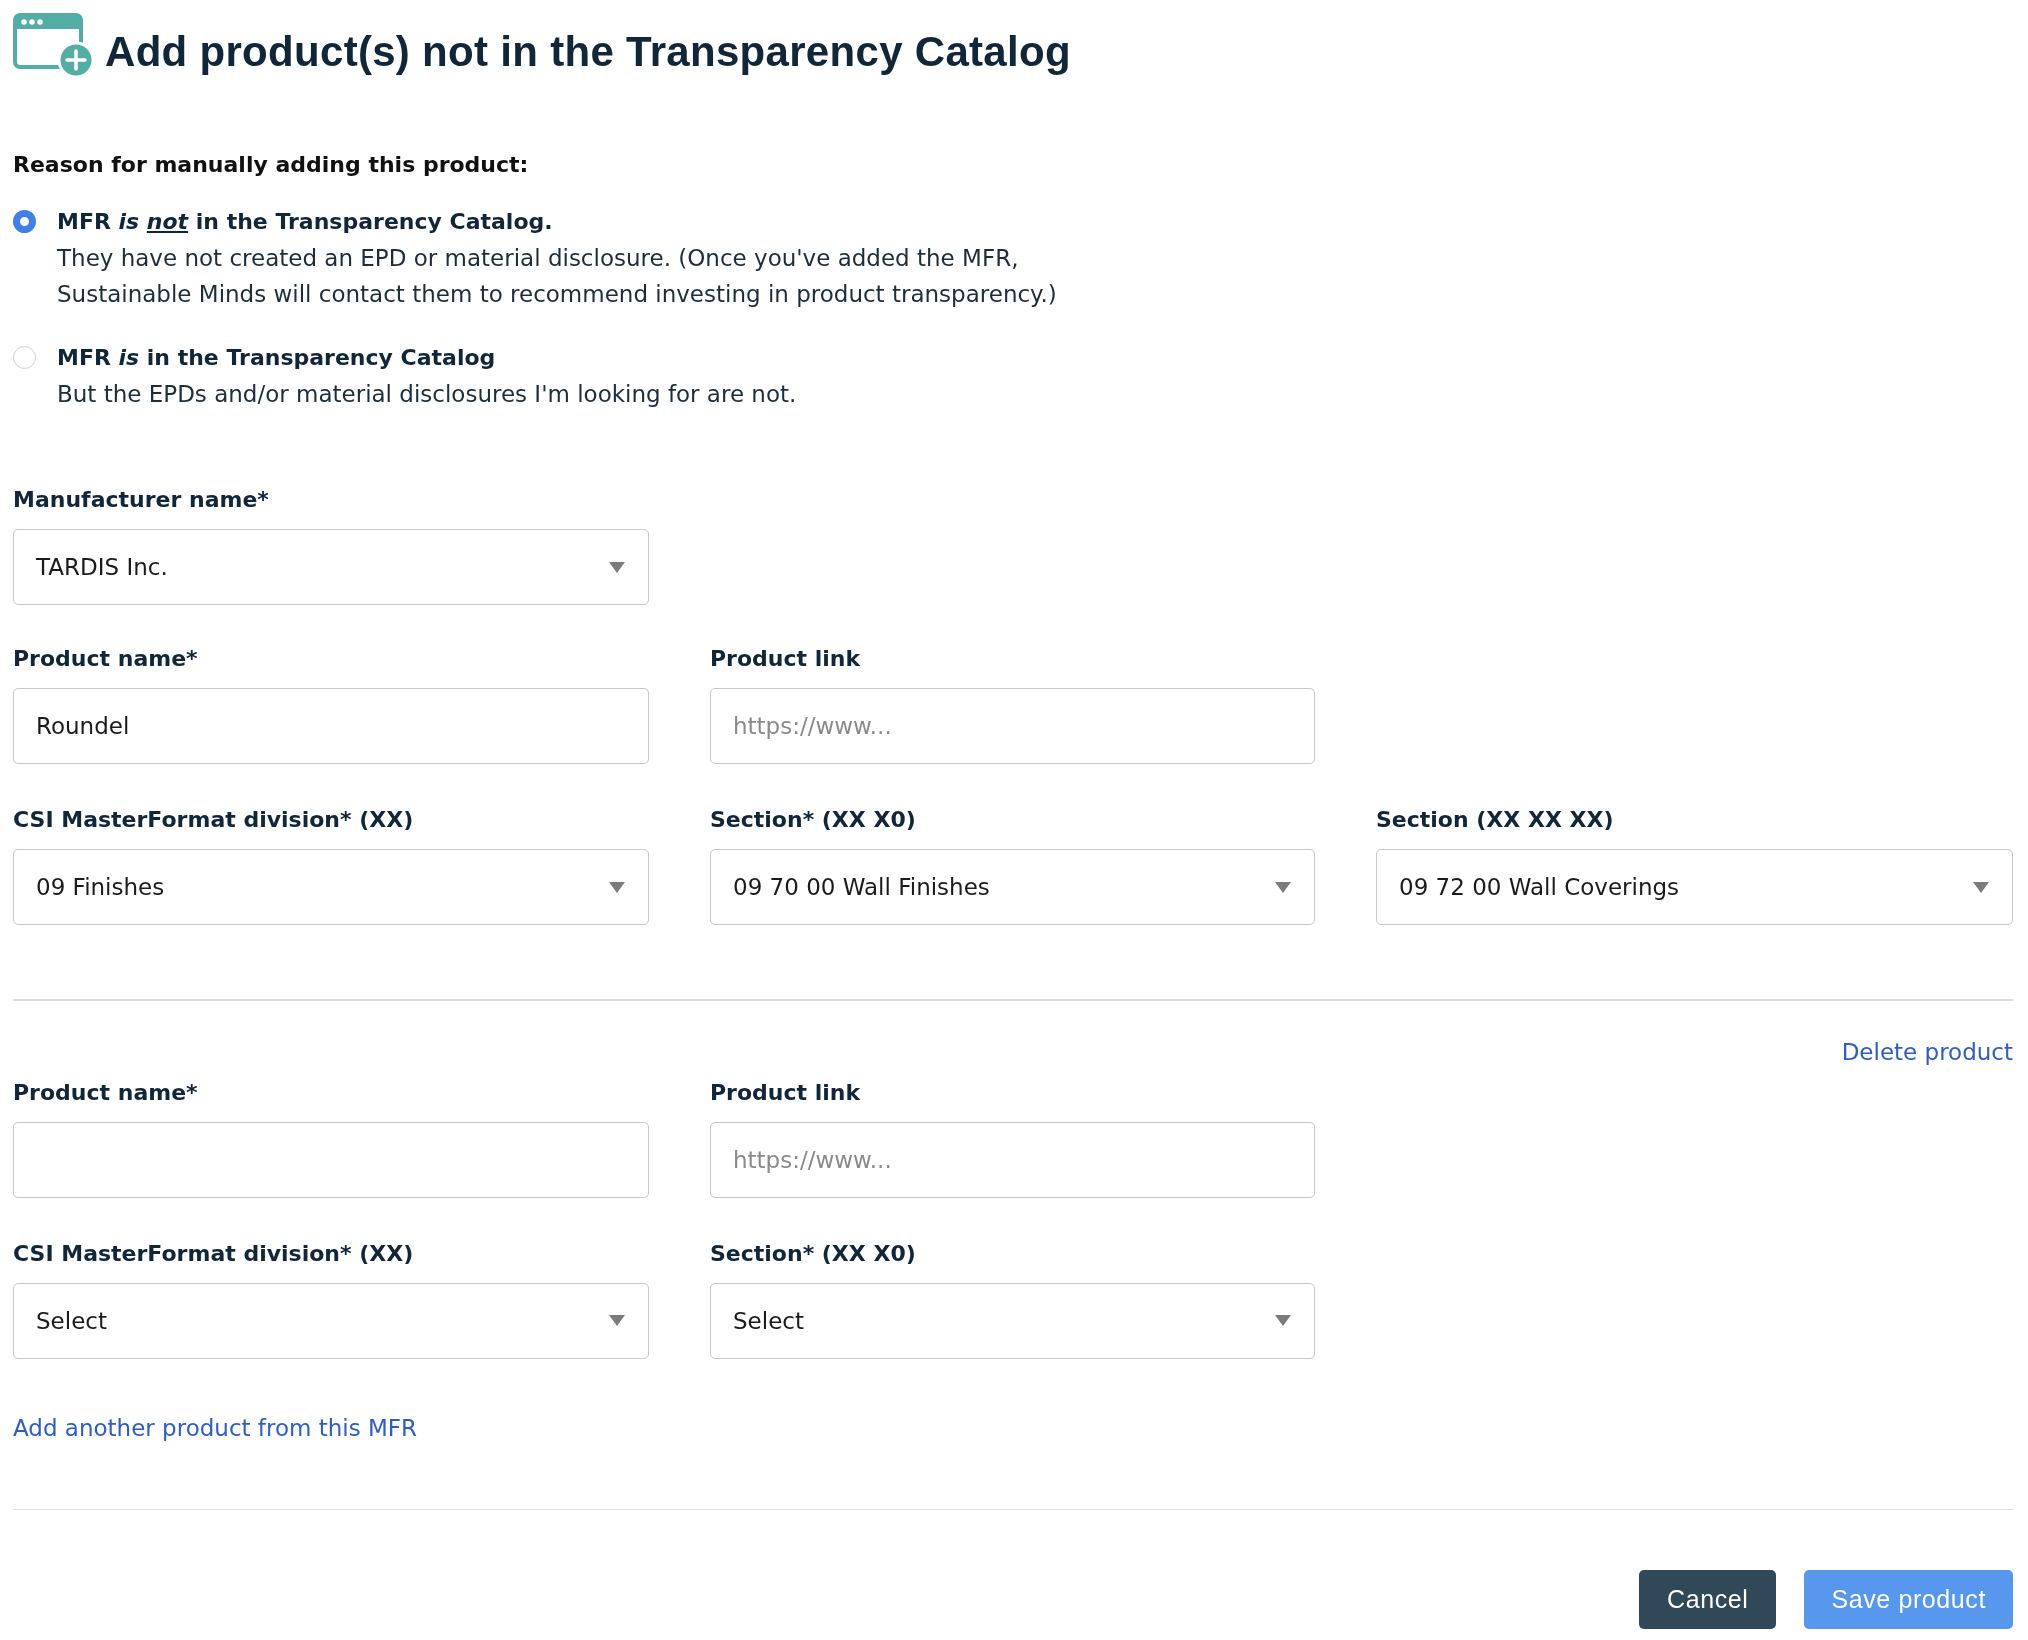 The width and height of the screenshot is (2028, 1640). Describe the element at coordinates (427, 394) in the screenshot. I see `option-description: But the EPDs and/or material disclosures I'm looking for are not.` at that location.